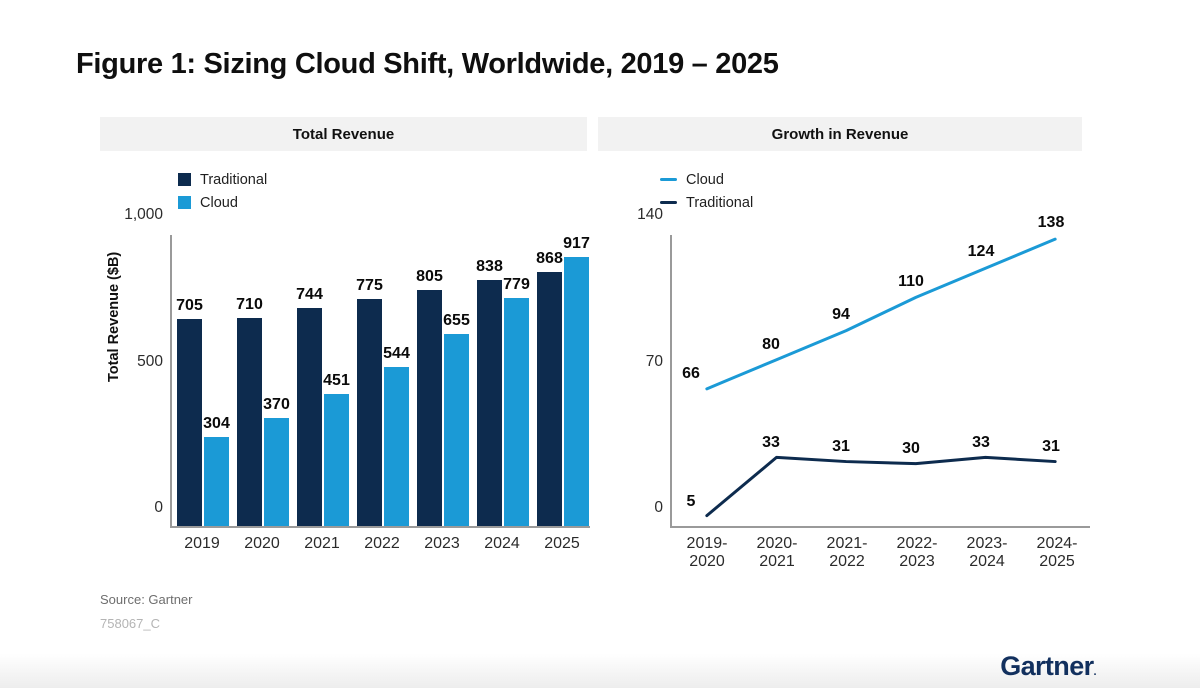  I want to click on bar-value-label: 868, so click(549, 258).